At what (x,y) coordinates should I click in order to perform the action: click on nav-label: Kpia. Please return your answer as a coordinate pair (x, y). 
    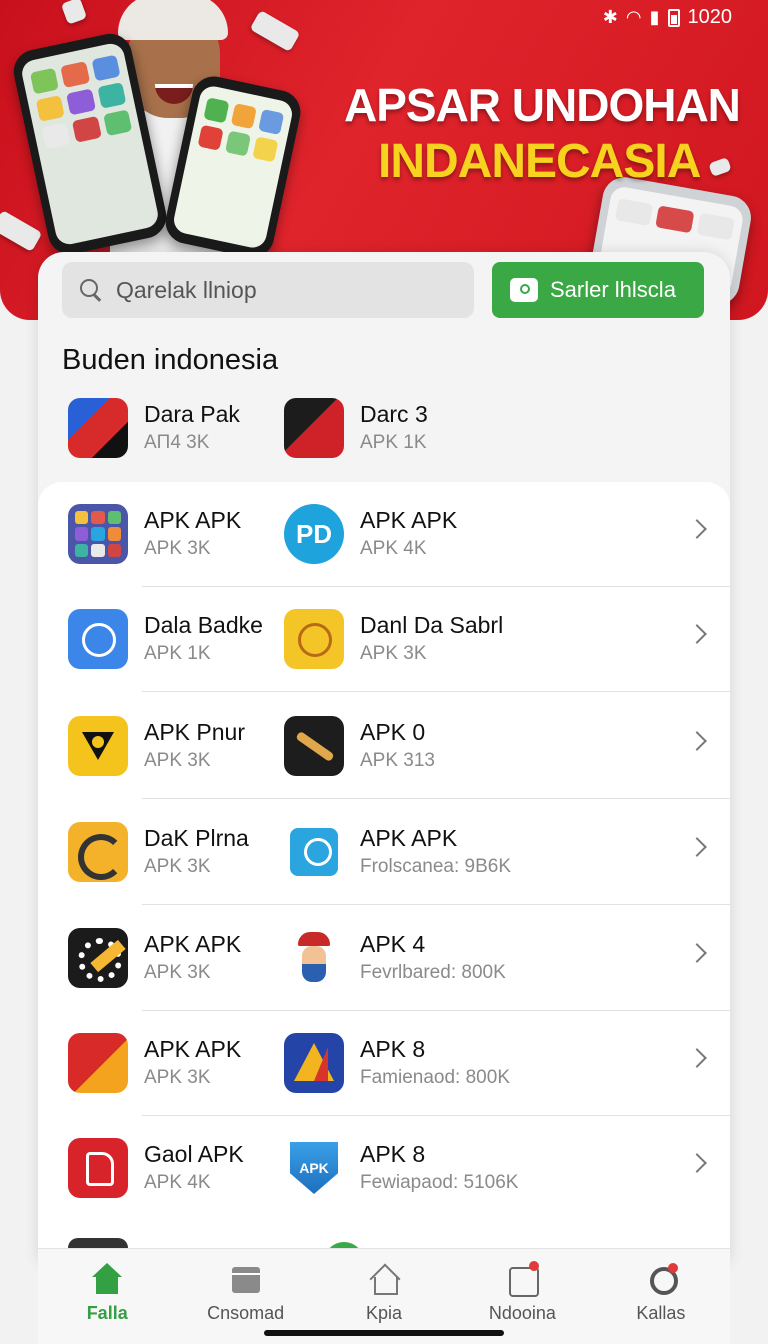
    Looking at the image, I should click on (384, 1313).